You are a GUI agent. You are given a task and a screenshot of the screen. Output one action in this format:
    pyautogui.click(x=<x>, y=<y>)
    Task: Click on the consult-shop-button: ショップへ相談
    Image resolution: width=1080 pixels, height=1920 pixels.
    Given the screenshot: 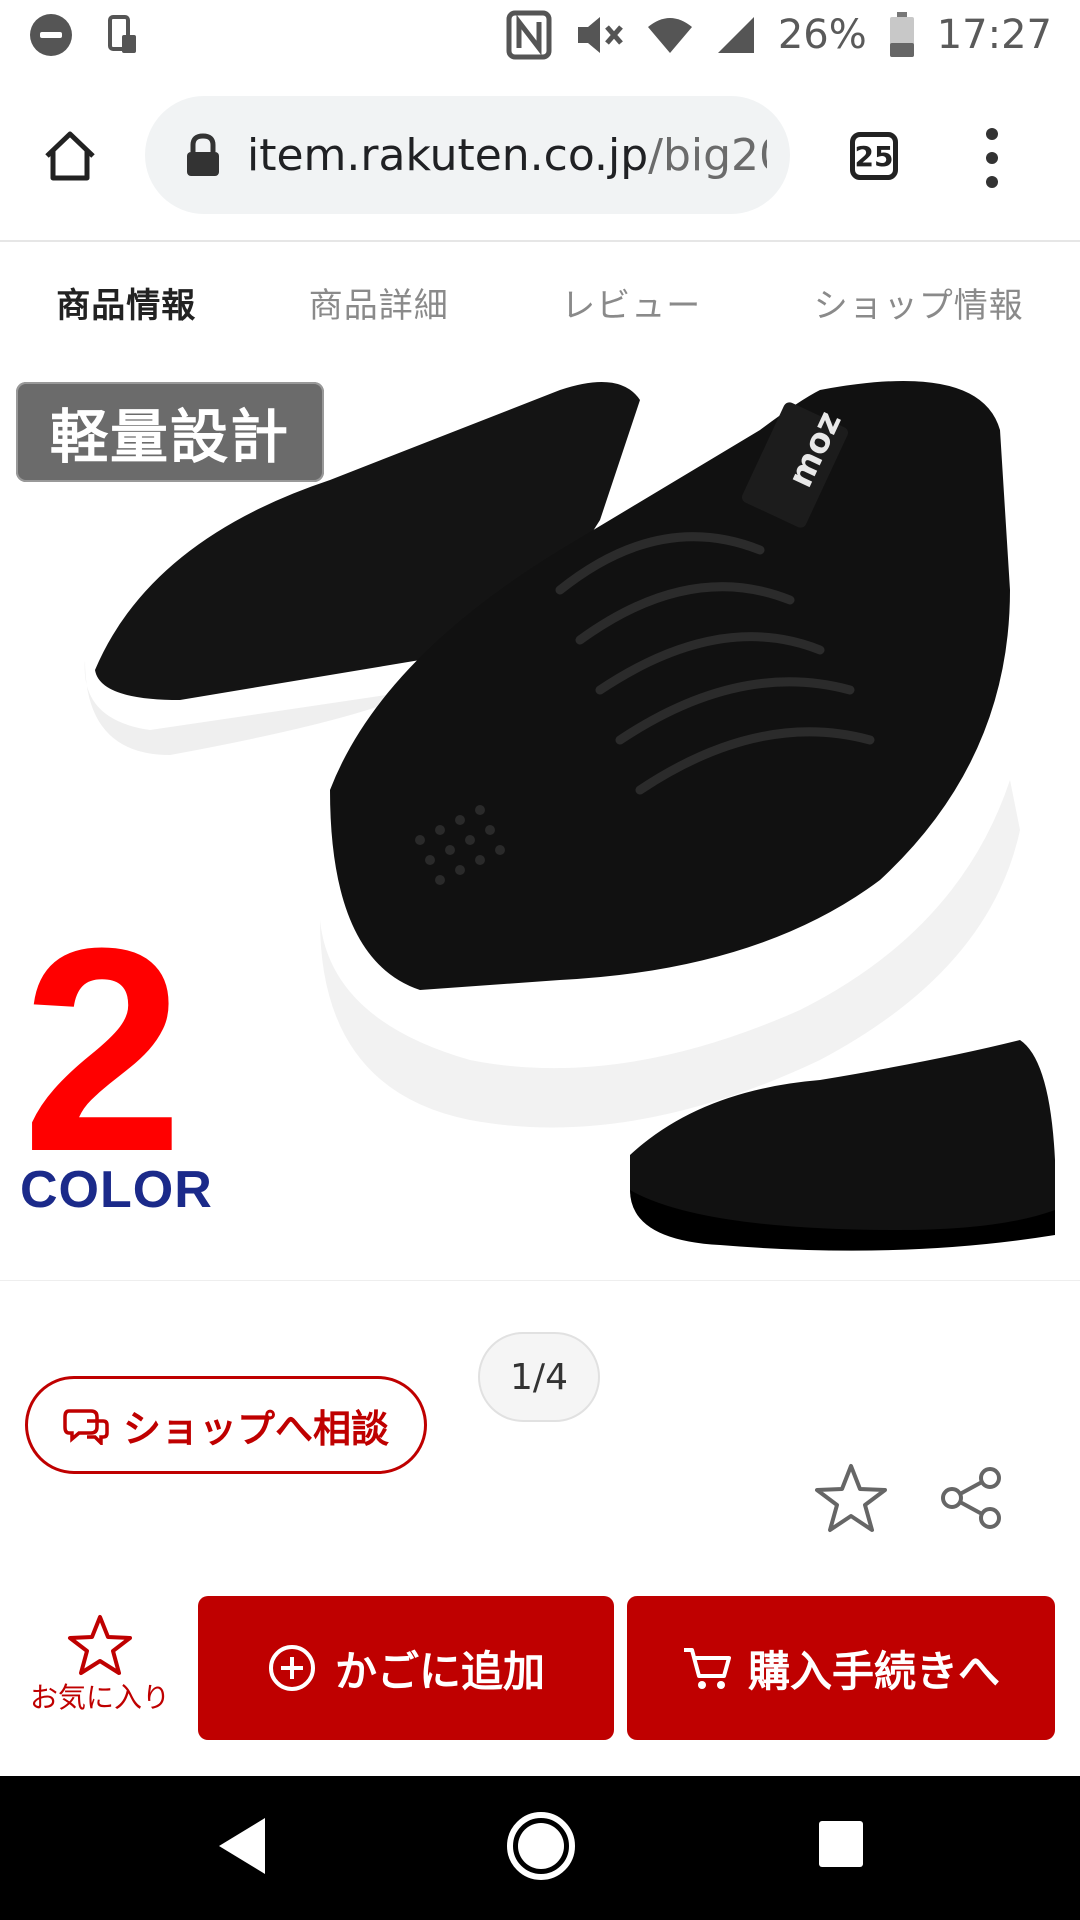 What is the action you would take?
    pyautogui.click(x=226, y=1425)
    